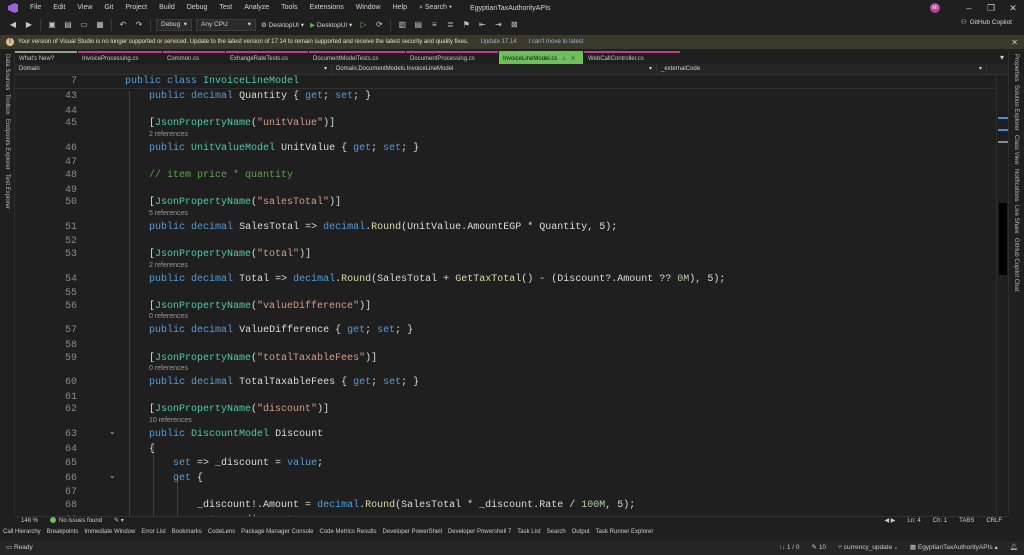  Describe the element at coordinates (452, 57) in the screenshot. I see `tab-documentprocessing-cs: DocumentProcessing.cs` at that location.